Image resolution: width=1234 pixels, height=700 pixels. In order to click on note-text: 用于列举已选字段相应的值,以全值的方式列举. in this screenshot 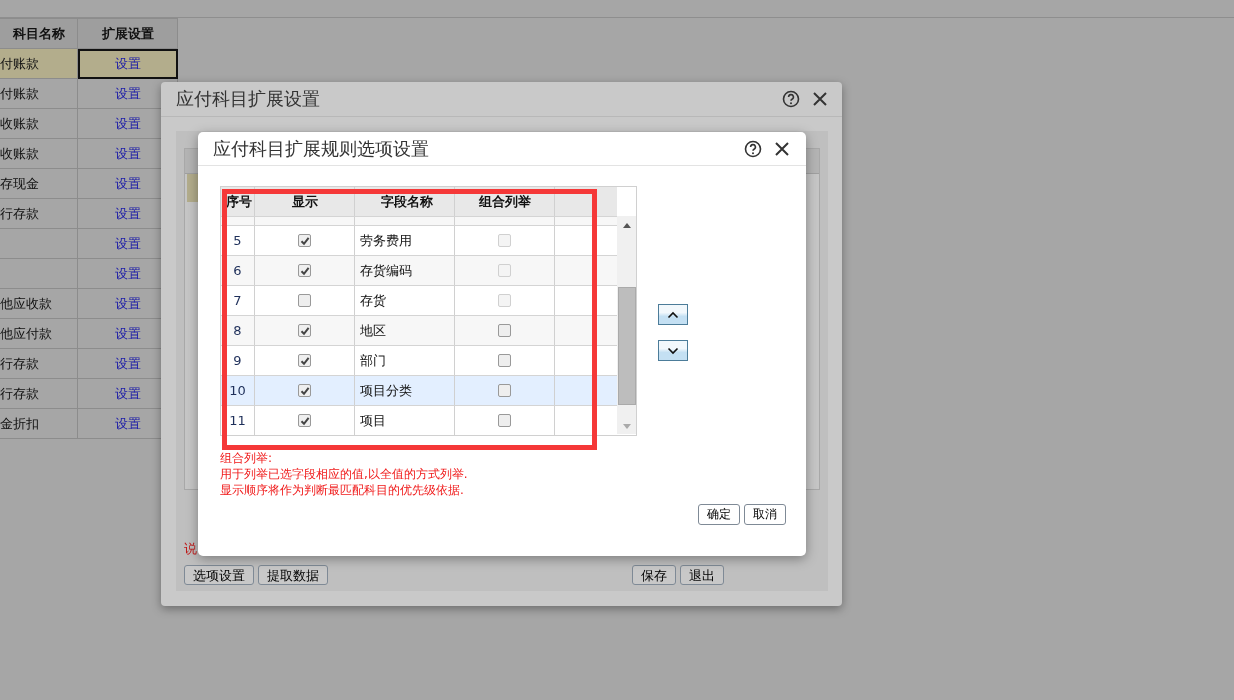, I will do `click(344, 474)`.